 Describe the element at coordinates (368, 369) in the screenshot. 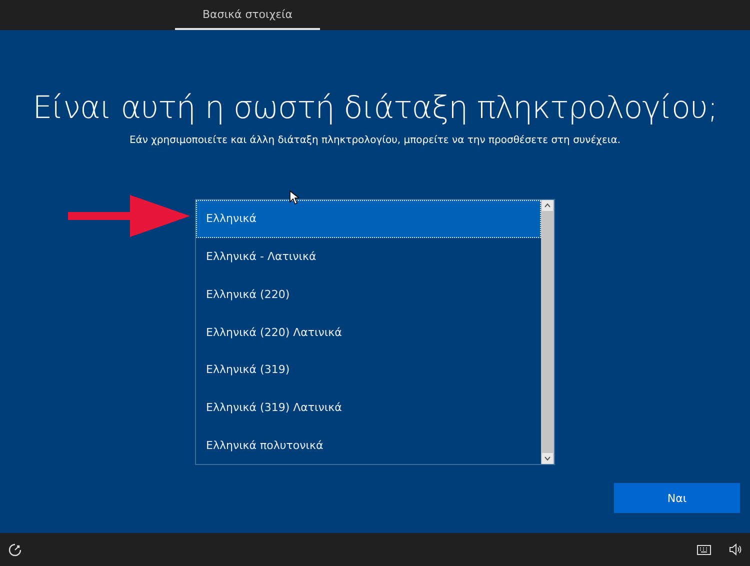

I see `layout-option: Ελληνικά (319)` at that location.